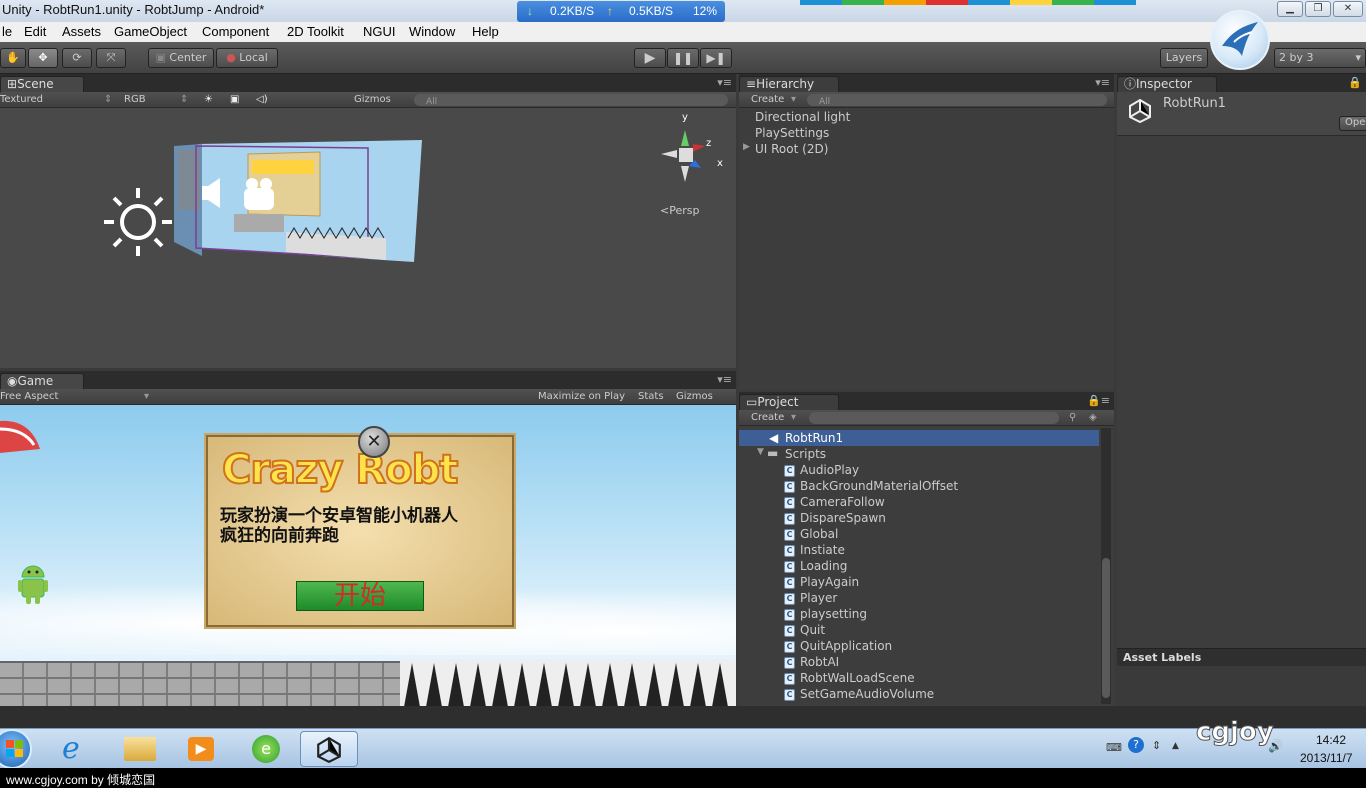 This screenshot has height=788, width=1366. Describe the element at coordinates (767, 99) in the screenshot. I see `hierarchy-create-button: Create` at that location.